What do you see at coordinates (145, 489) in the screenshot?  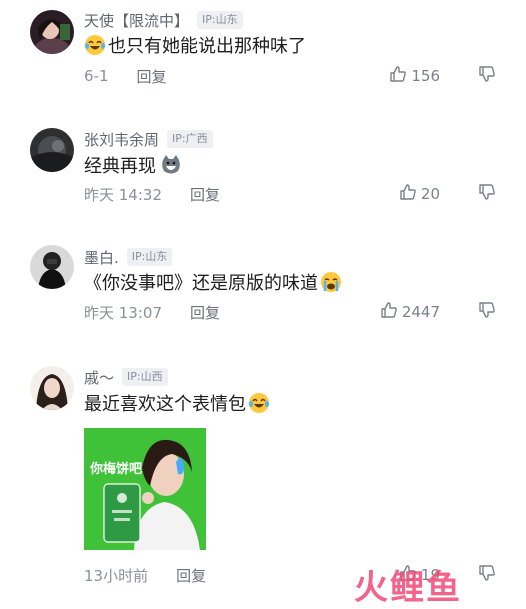 I see `sticker-image: 你梅饼吧` at bounding box center [145, 489].